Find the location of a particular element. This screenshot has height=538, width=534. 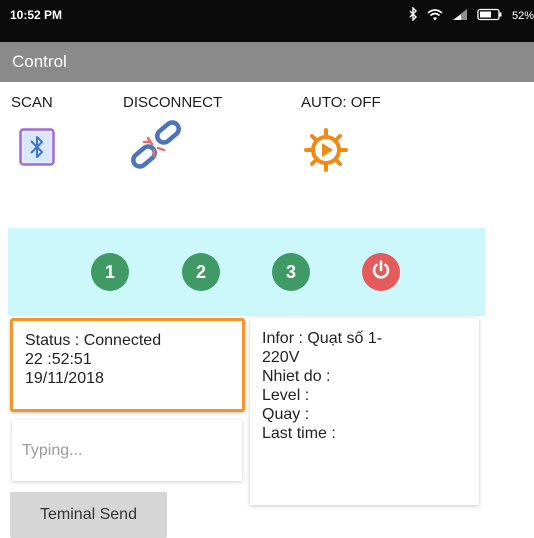

scan-command: SCAN is located at coordinates (32, 102).